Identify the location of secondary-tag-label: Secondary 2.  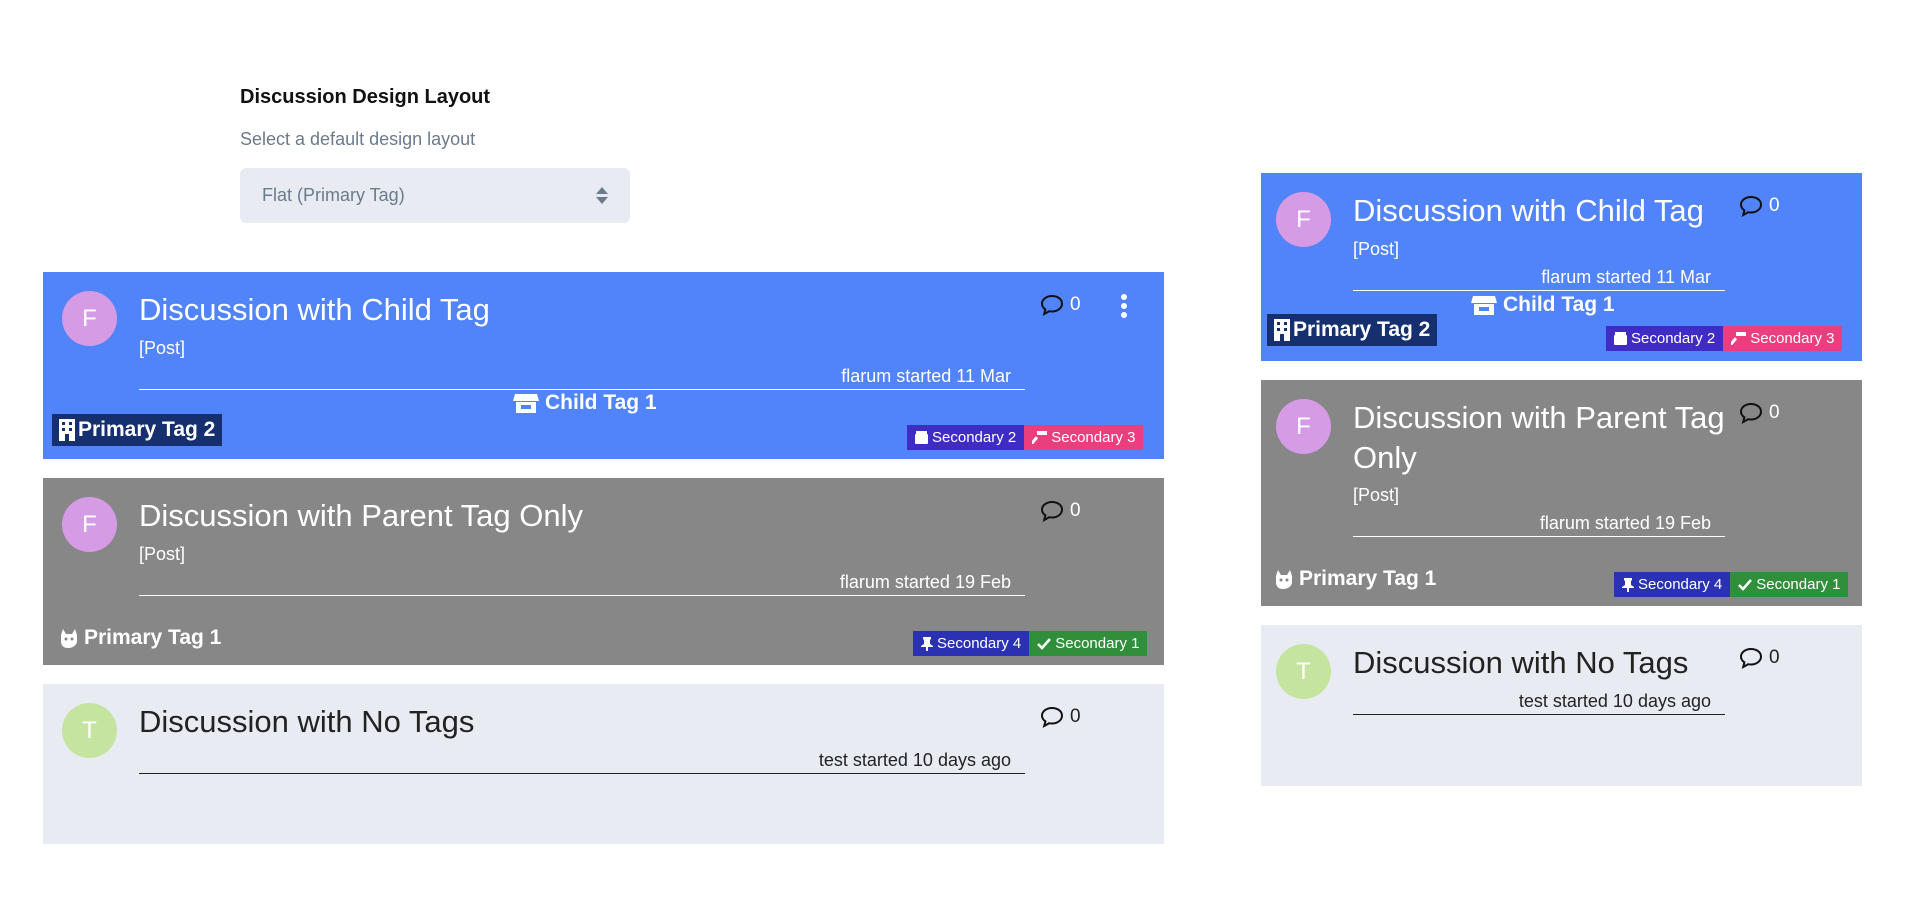
(1673, 338).